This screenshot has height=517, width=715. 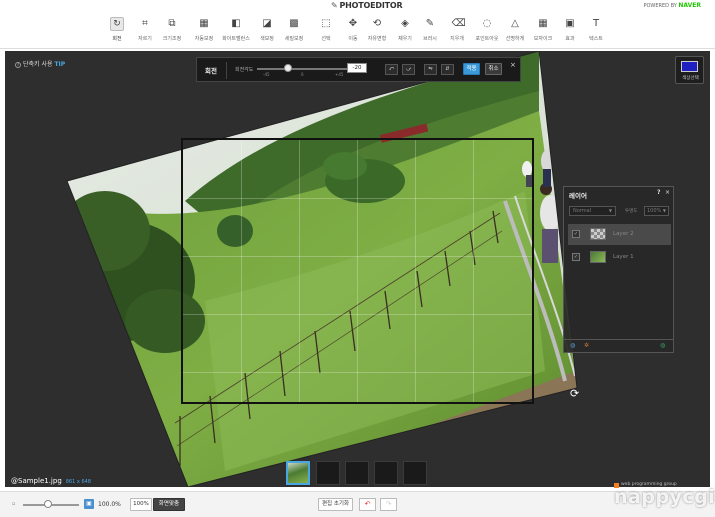 I want to click on filmstrip-thumb-active, so click(x=298, y=473).